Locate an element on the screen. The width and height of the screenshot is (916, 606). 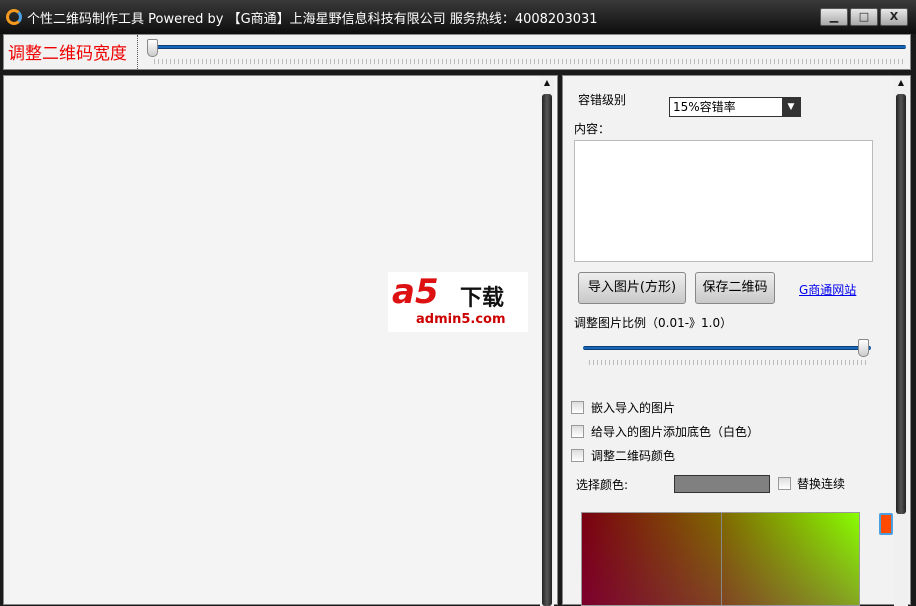
embed-image-checkbox is located at coordinates (577, 407).